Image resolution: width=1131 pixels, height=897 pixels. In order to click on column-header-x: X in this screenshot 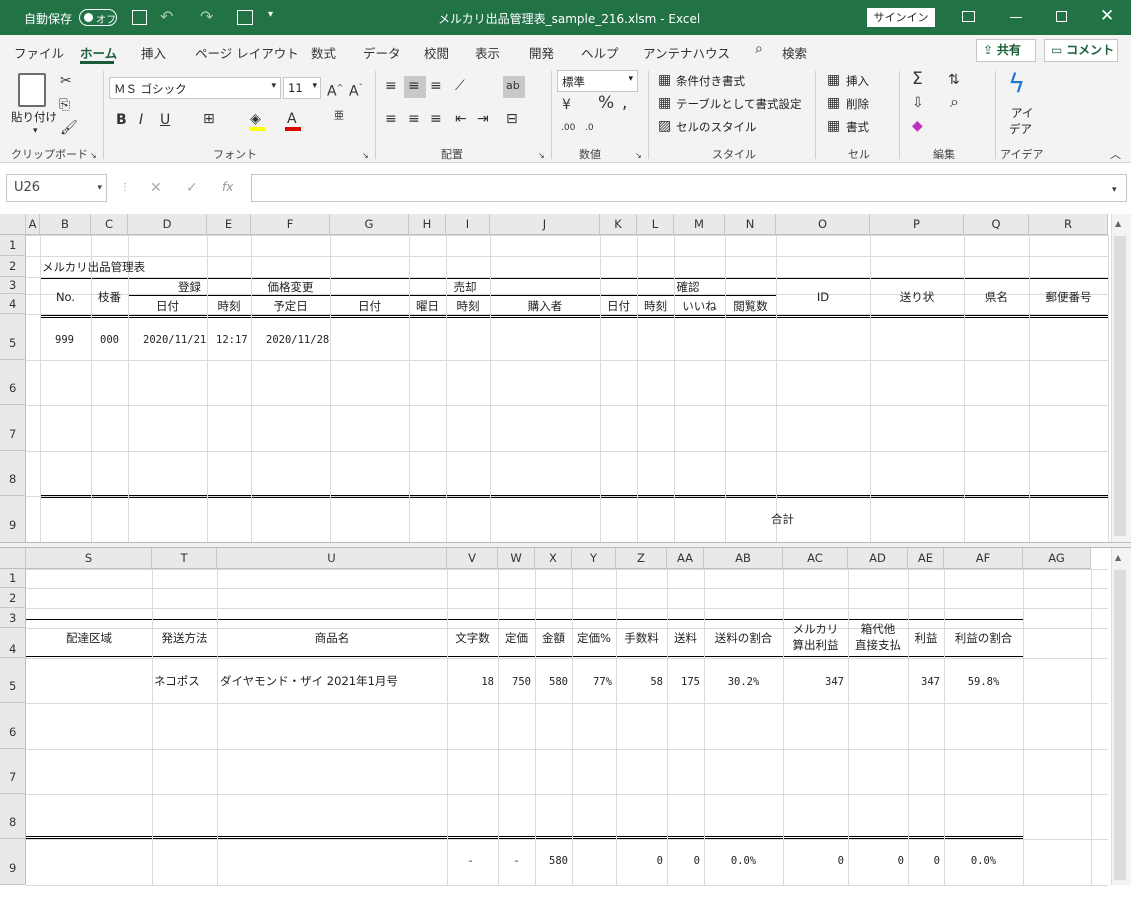, I will do `click(553, 558)`.